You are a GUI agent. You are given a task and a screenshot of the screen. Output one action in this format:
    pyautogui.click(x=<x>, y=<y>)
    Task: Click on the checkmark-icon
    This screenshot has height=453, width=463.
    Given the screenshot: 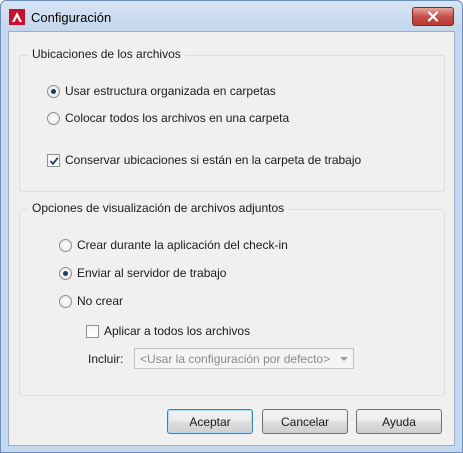 What is the action you would take?
    pyautogui.click(x=54, y=160)
    